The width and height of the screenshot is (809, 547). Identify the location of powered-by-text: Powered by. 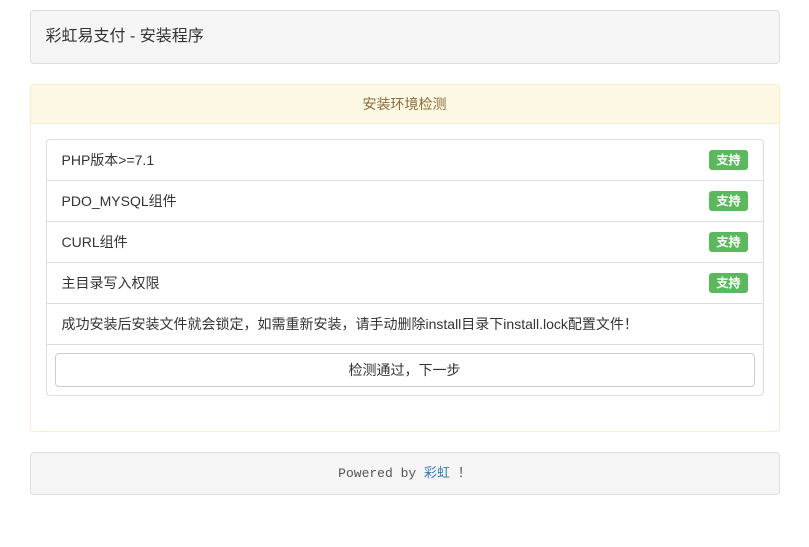
(381, 473).